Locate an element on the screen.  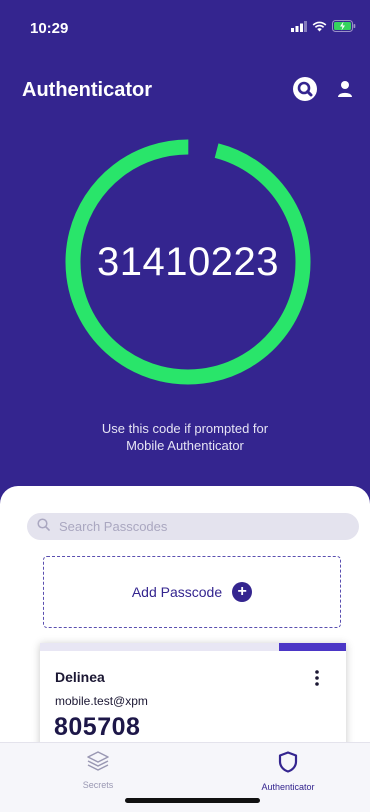
passcode-progress-fill is located at coordinates (312, 647).